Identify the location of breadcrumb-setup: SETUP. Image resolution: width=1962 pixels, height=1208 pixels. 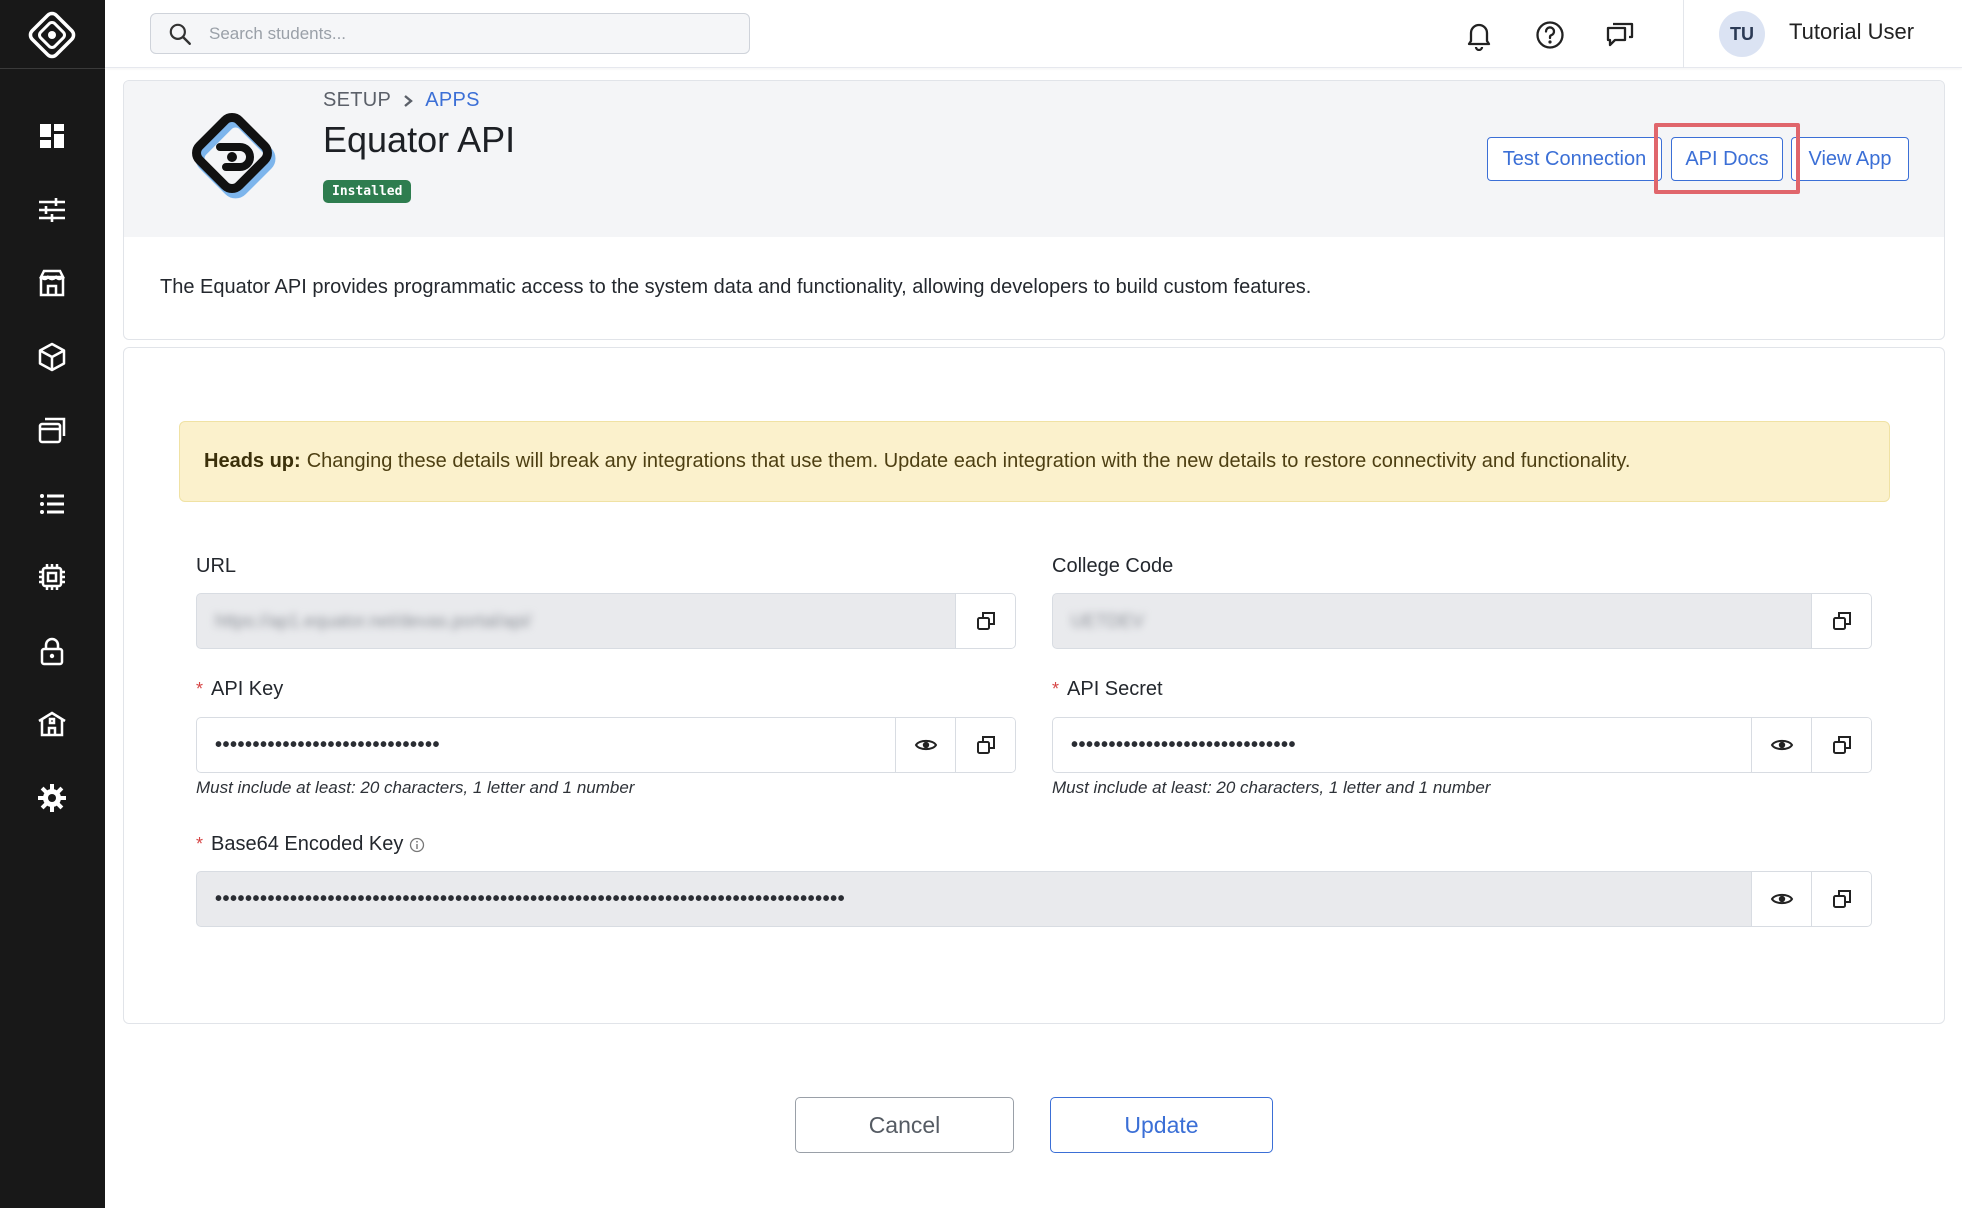
(357, 100).